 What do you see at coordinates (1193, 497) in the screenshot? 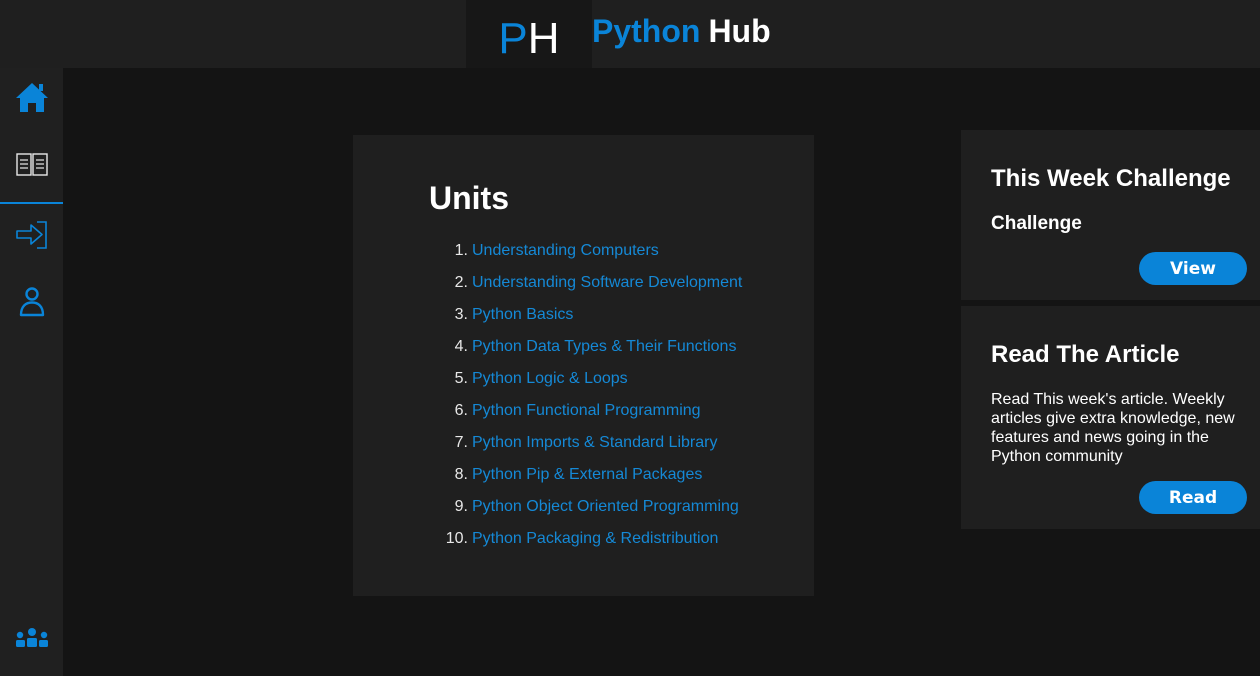
I see `read-article-button: Read` at bounding box center [1193, 497].